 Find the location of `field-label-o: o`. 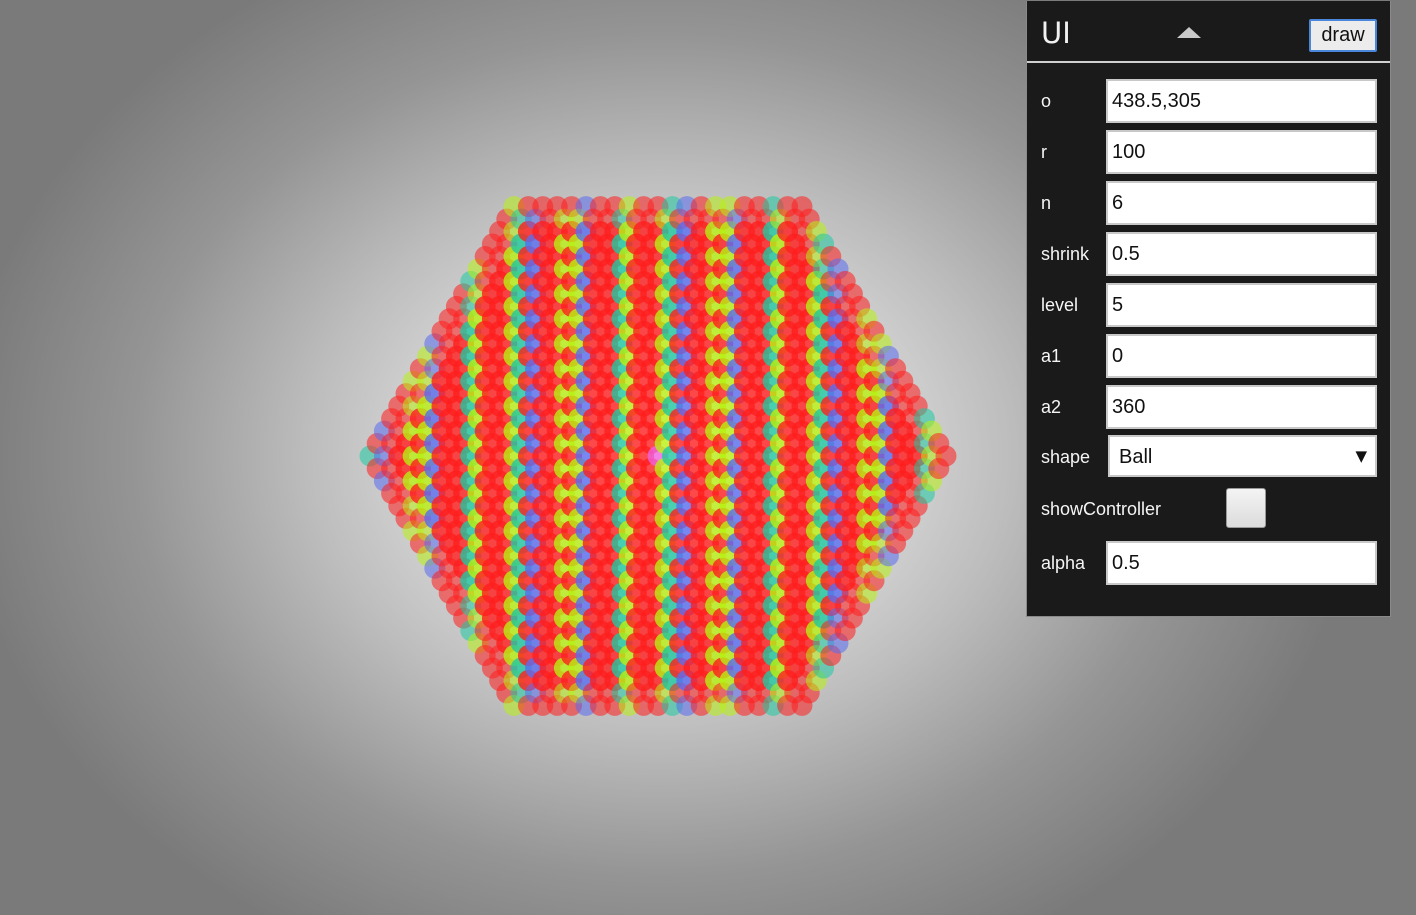

field-label-o: o is located at coordinates (1046, 101).